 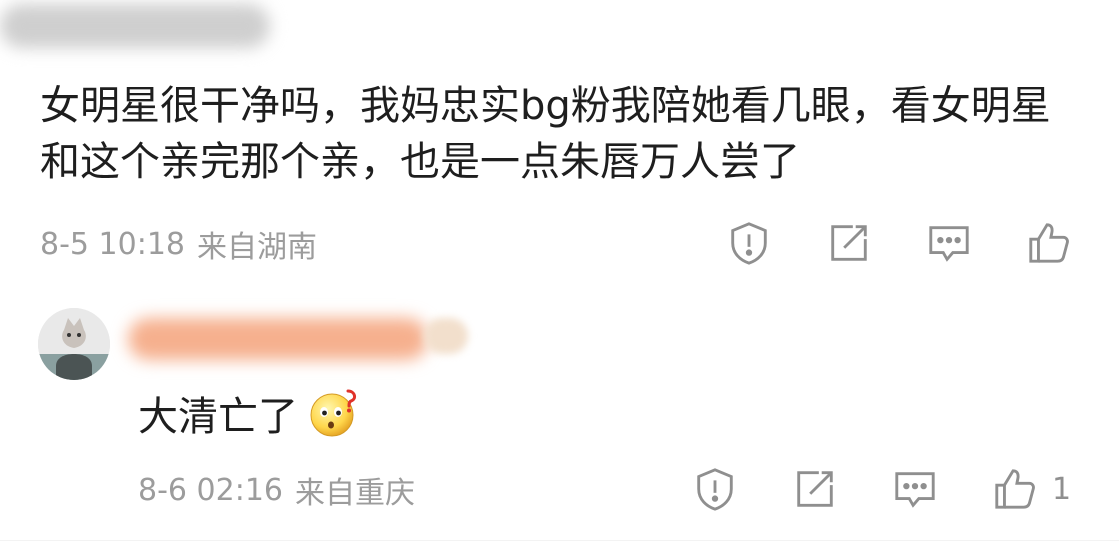 What do you see at coordinates (856, 489) in the screenshot?
I see `reply-actions: 1` at bounding box center [856, 489].